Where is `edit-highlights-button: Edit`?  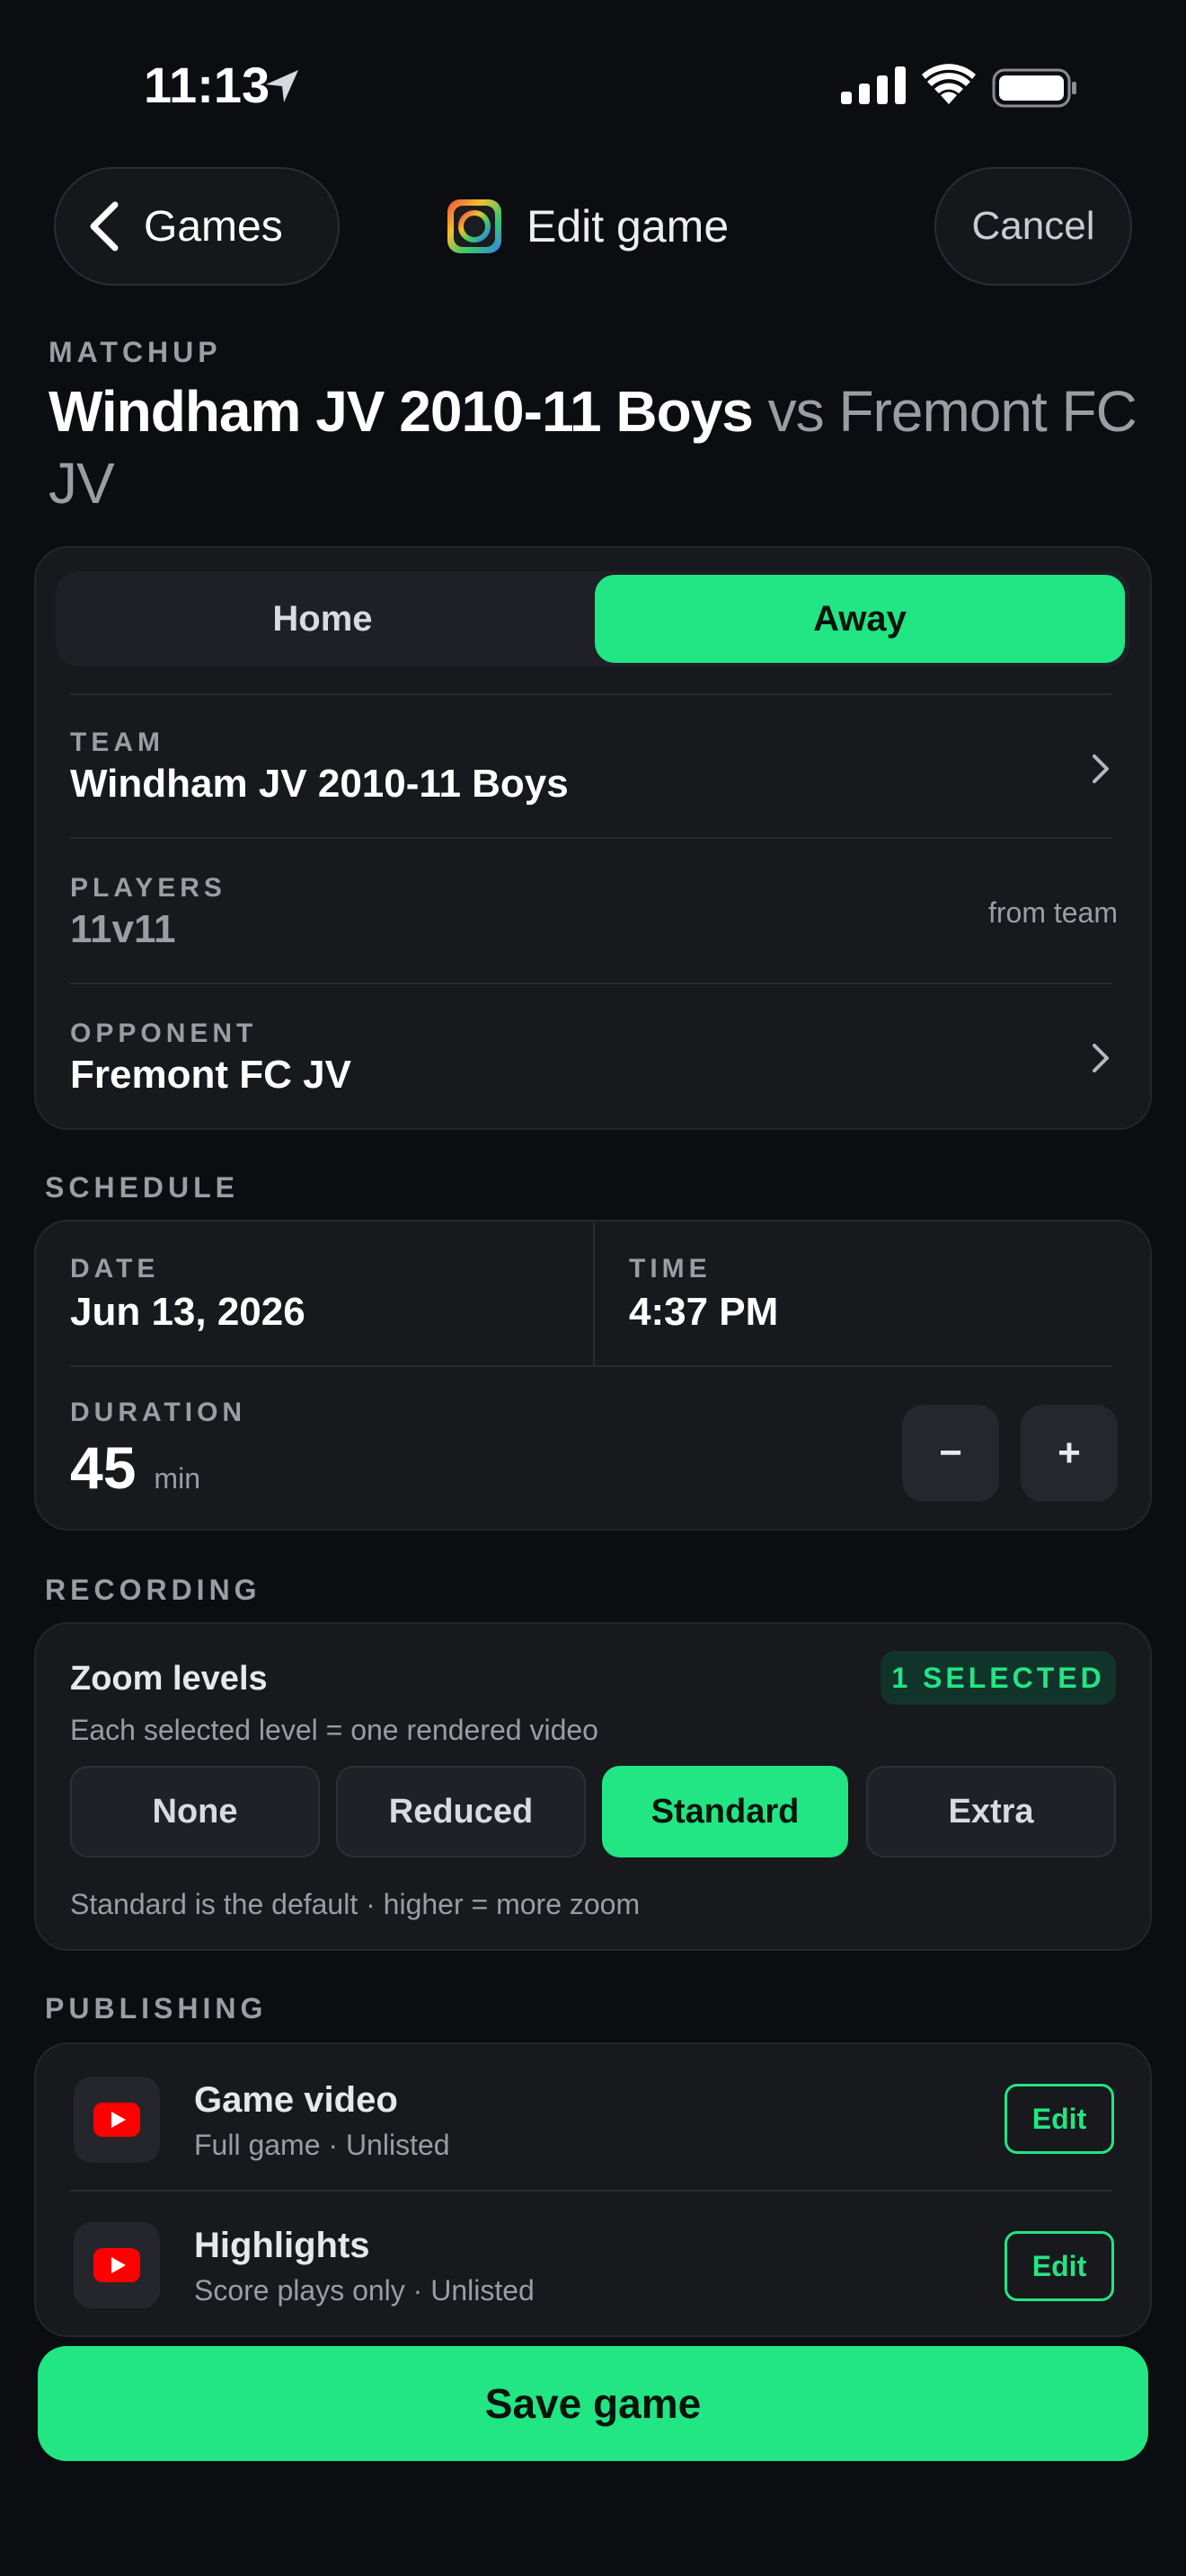 edit-highlights-button: Edit is located at coordinates (1059, 2266).